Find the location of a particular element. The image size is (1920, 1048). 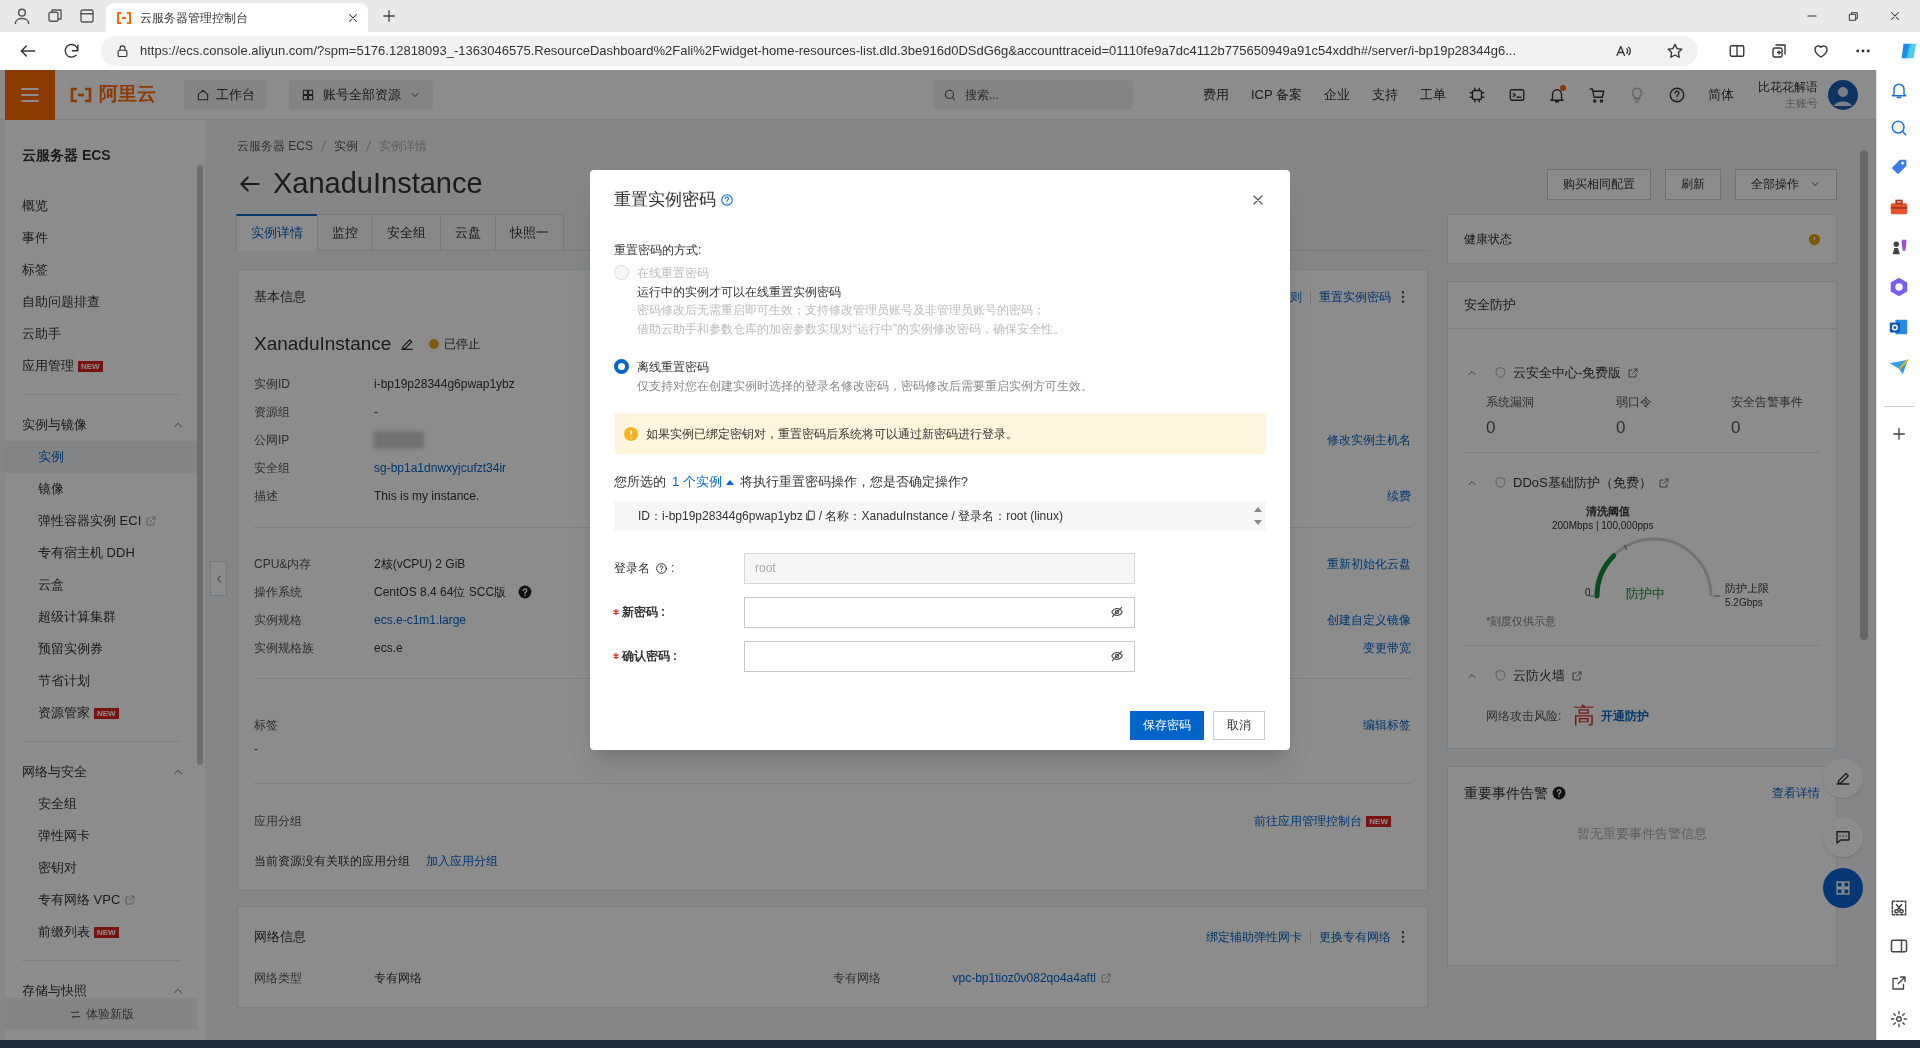

action-link: 前往应用管理控制台 is located at coordinates (1308, 821).